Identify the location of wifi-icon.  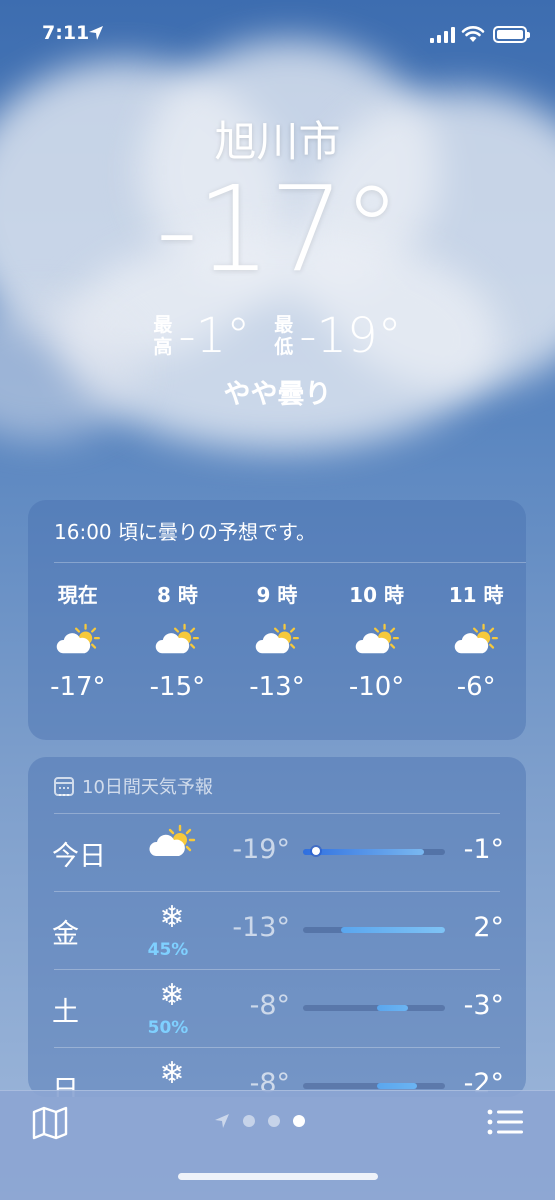
(473, 34).